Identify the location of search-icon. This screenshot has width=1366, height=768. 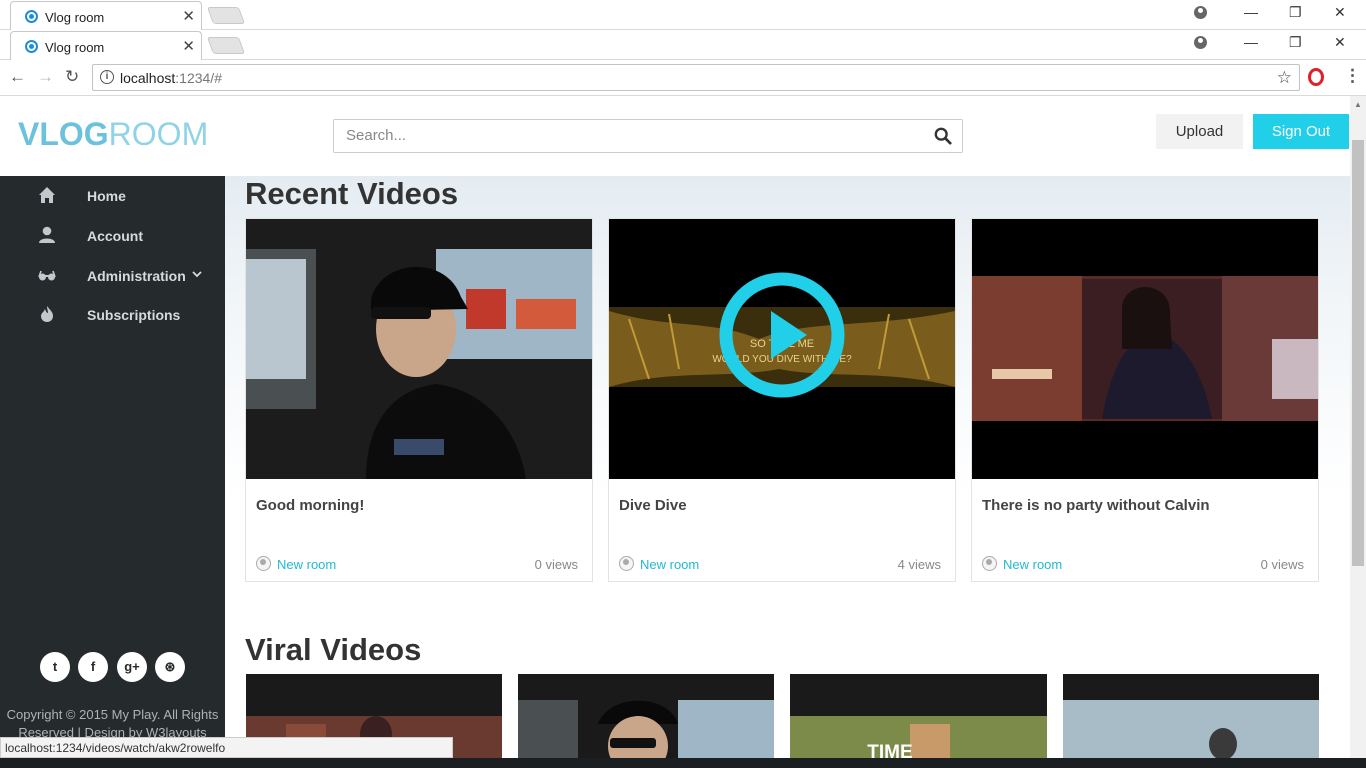
(943, 136).